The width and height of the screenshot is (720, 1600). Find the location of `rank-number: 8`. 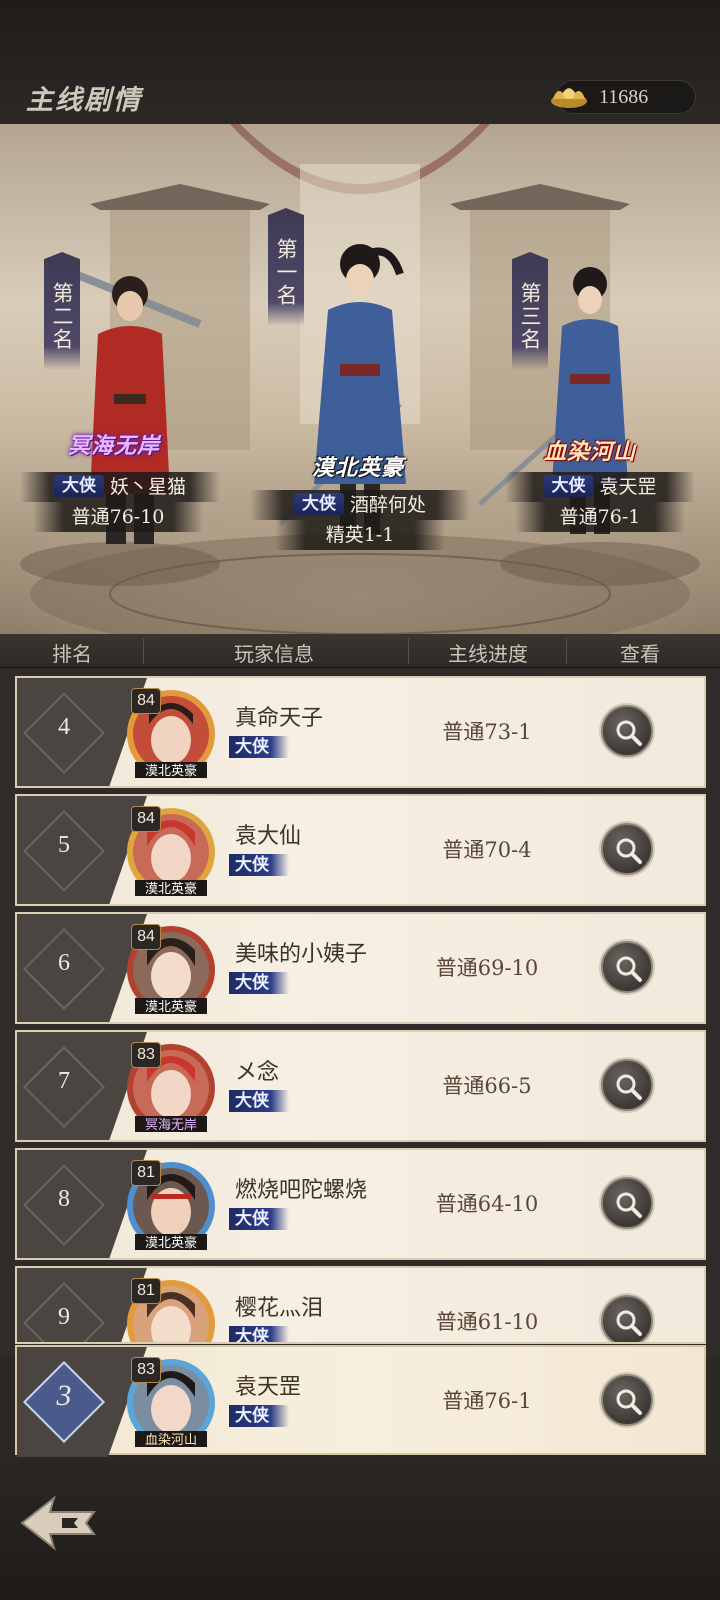

rank-number: 8 is located at coordinates (64, 1199).